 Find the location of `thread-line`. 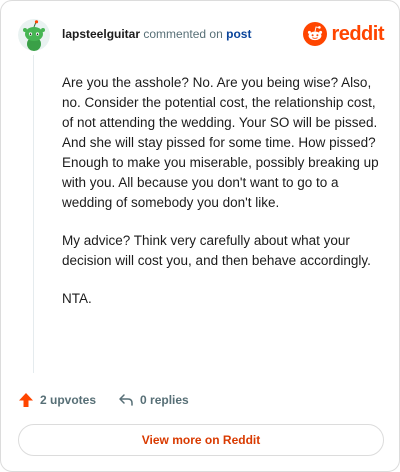

thread-line is located at coordinates (33, 214).